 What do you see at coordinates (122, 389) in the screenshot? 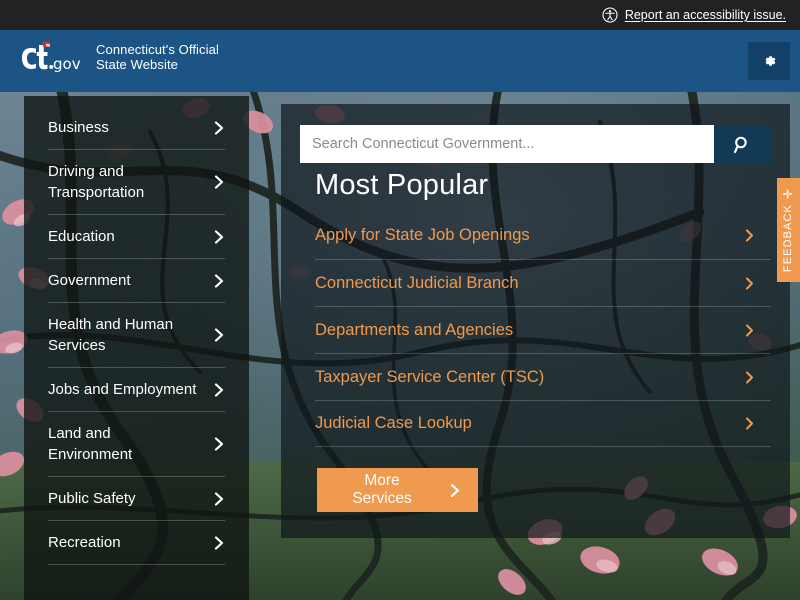
I see `sidebar-item-label: Jobs and Employment` at bounding box center [122, 389].